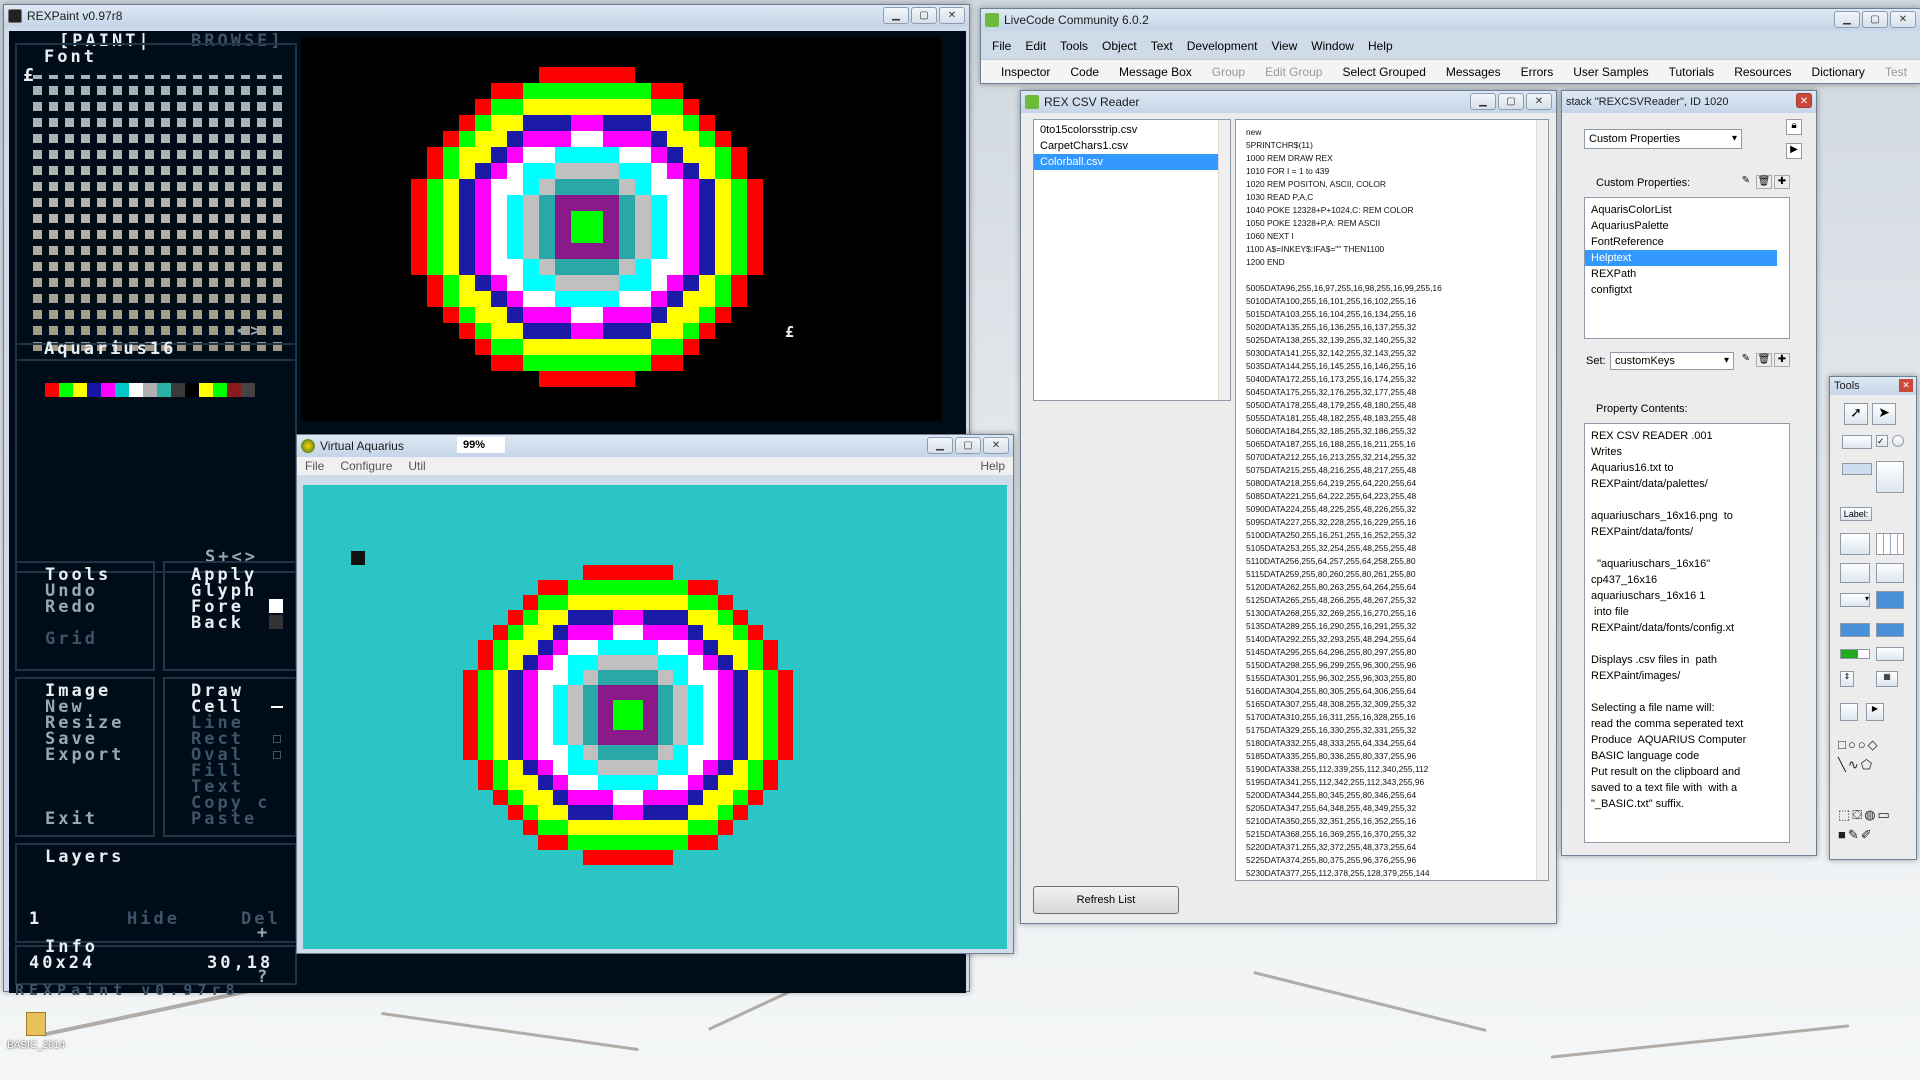 The height and width of the screenshot is (1080, 1920). Describe the element at coordinates (1035, 46) in the screenshot. I see `menu-edit: Edit` at that location.